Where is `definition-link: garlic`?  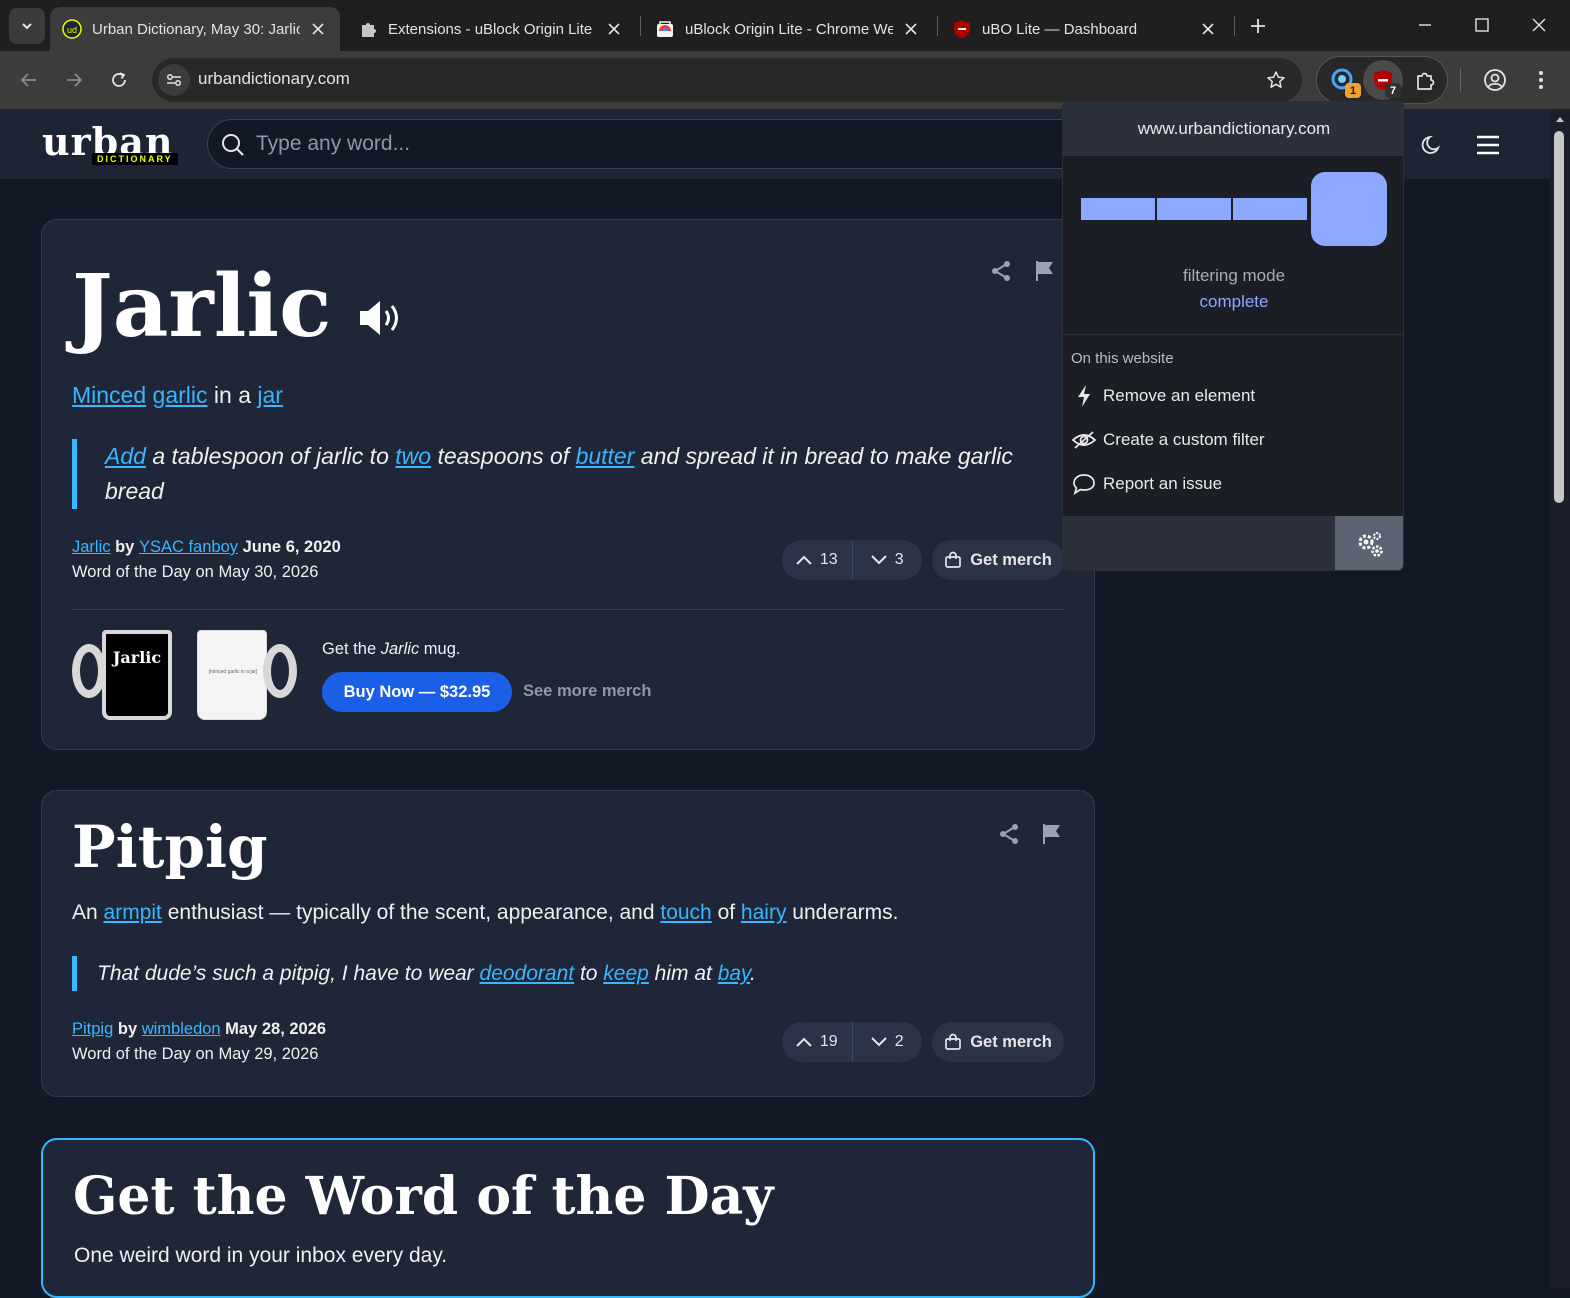 definition-link: garlic is located at coordinates (180, 395).